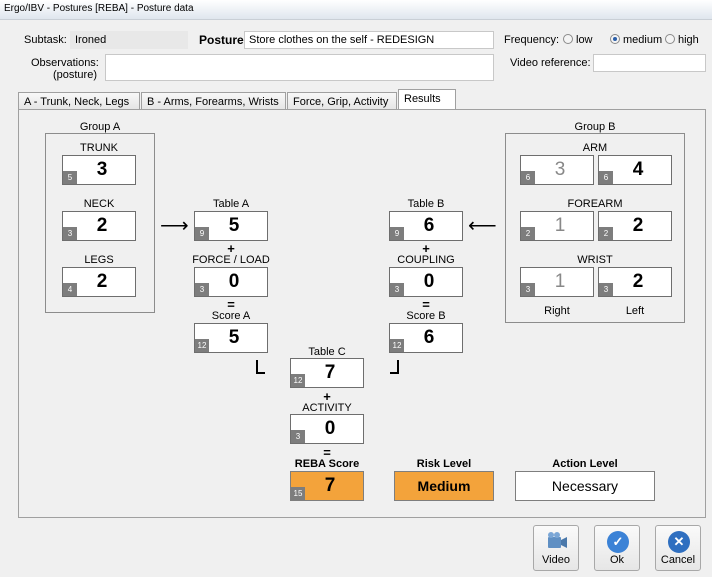 This screenshot has height=577, width=712. What do you see at coordinates (327, 408) in the screenshot?
I see `activity-label: ACTIVITY` at bounding box center [327, 408].